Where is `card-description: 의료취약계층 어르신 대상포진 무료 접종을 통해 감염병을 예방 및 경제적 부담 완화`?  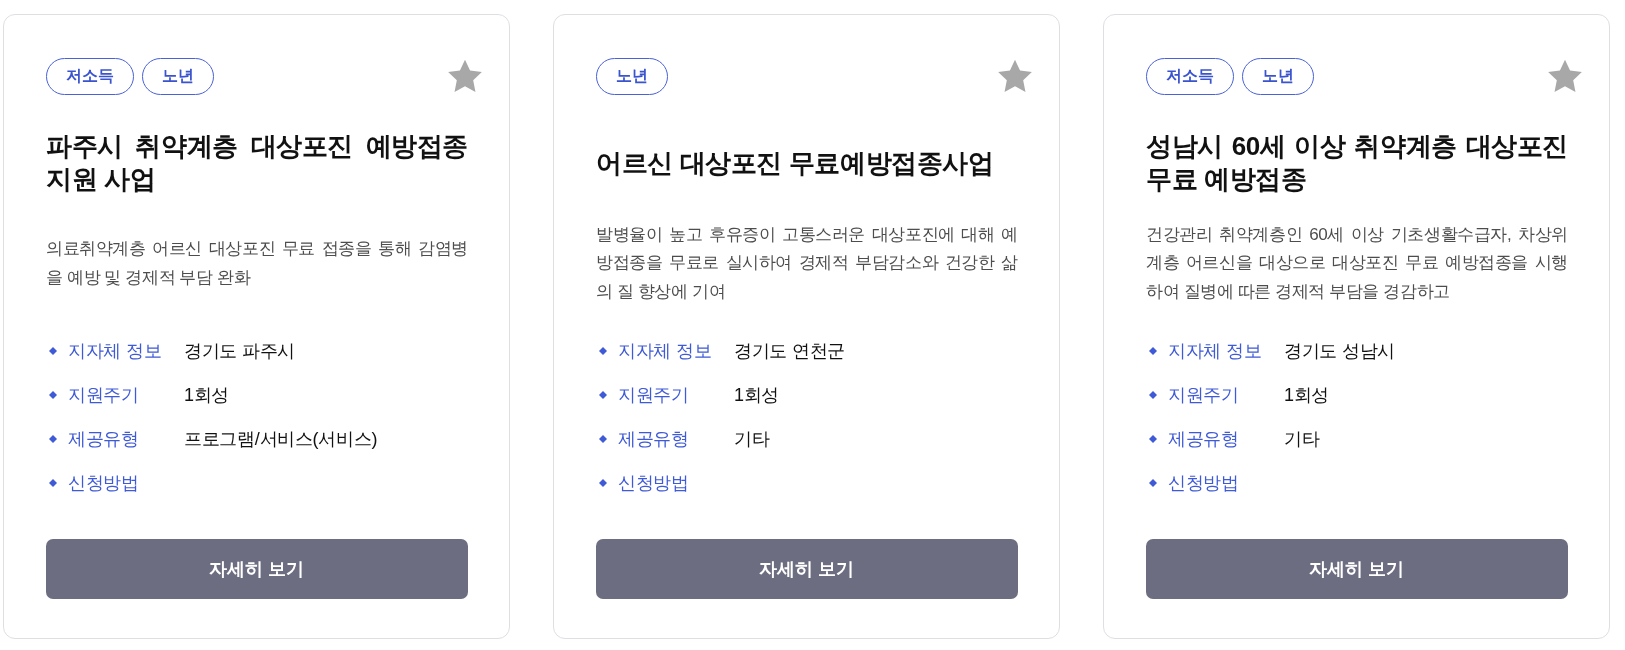
card-description: 의료취약계층 어르신 대상포진 무료 접종을 통해 감염병을 예방 및 경제적 부담 완화 is located at coordinates (257, 263).